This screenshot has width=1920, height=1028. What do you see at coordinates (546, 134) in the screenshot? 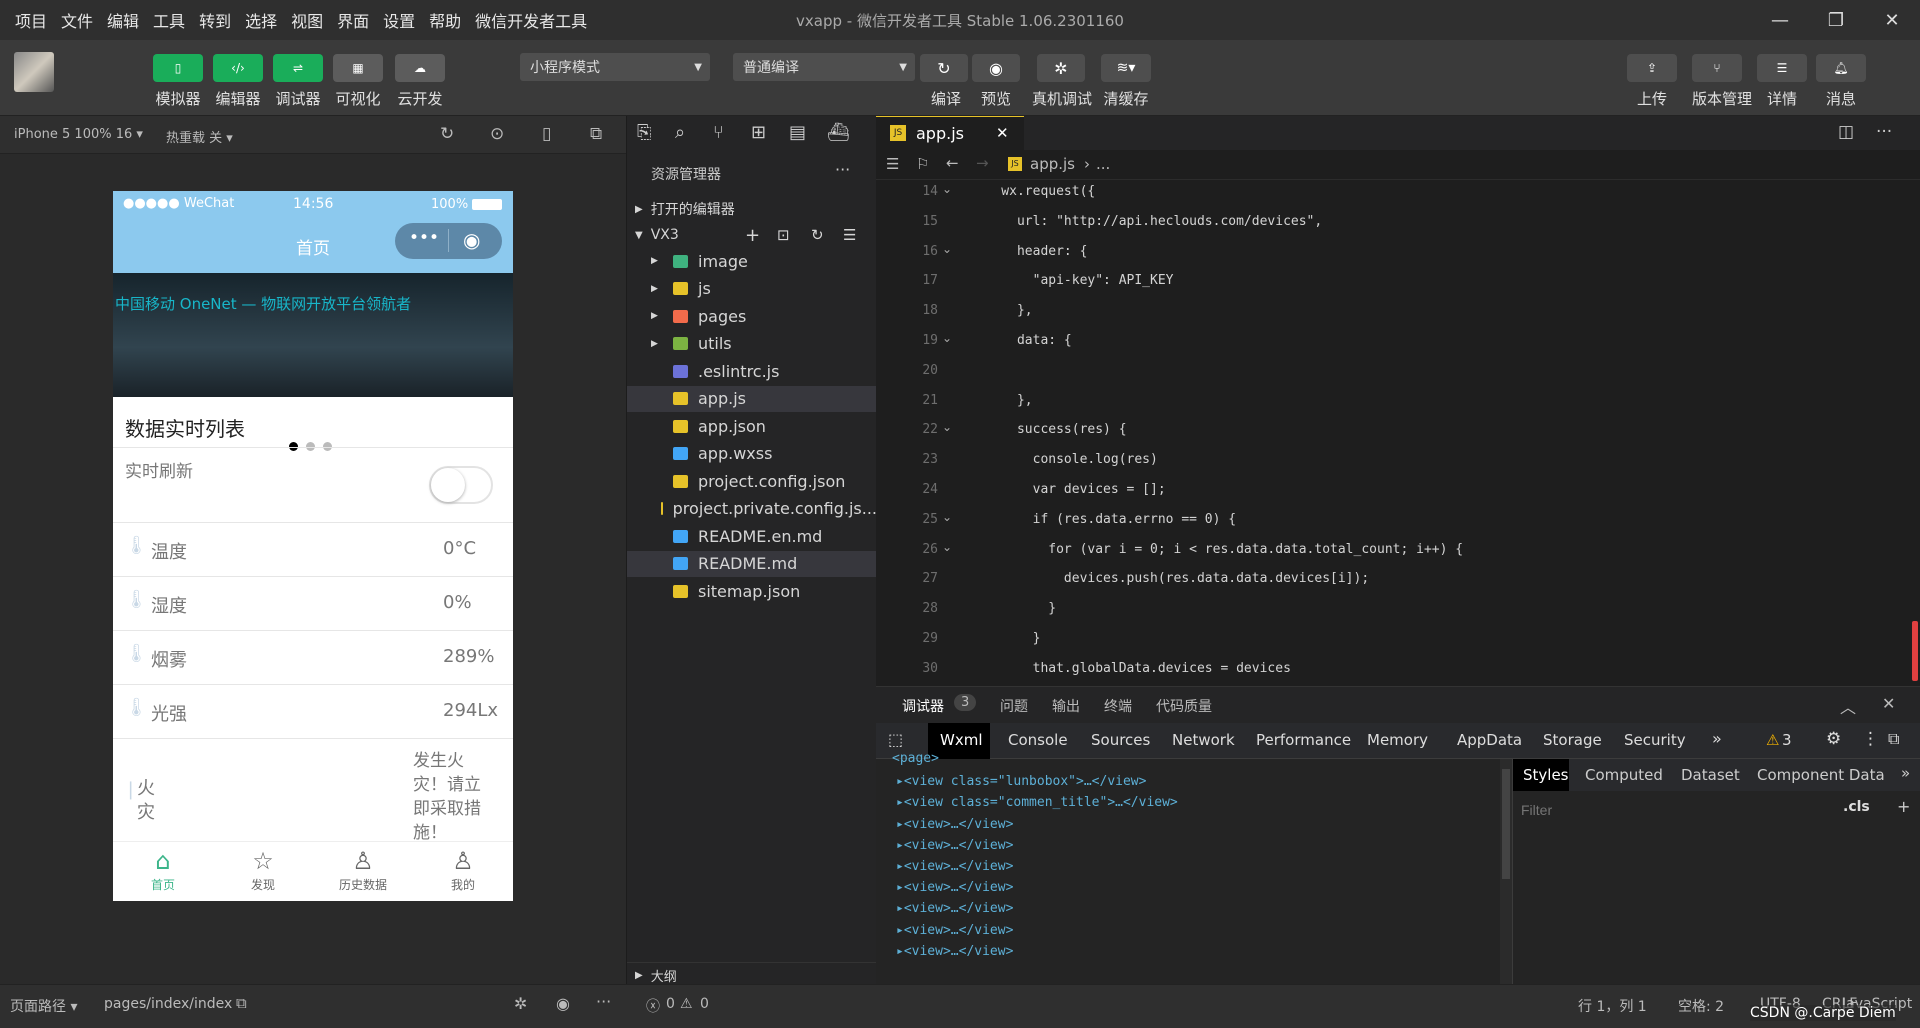
I see `phone-icon: ▯` at bounding box center [546, 134].